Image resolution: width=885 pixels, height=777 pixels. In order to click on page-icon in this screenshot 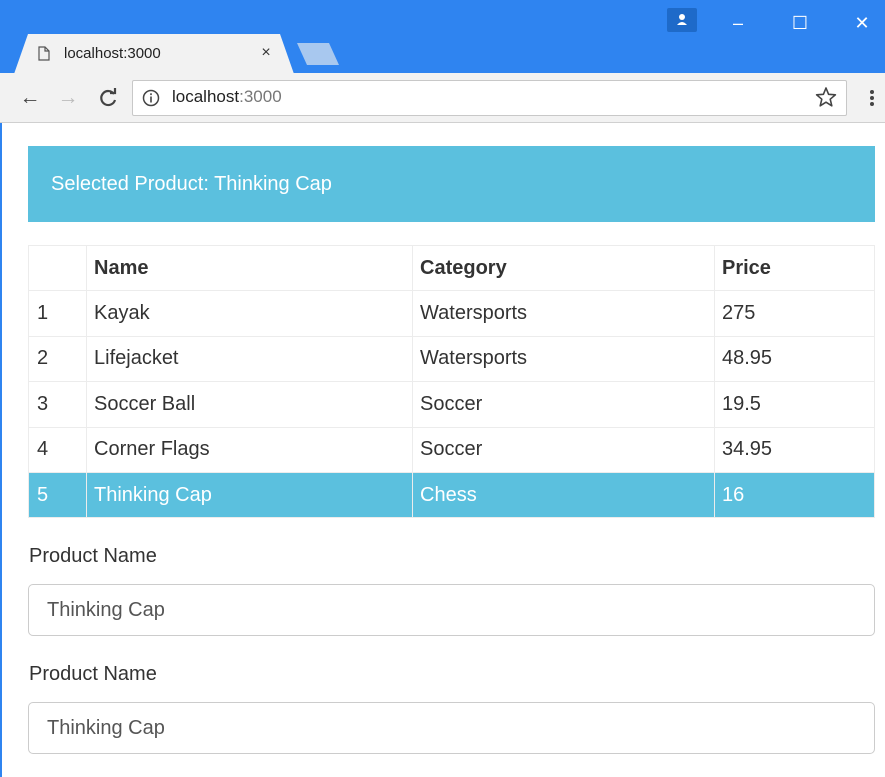, I will do `click(44, 53)`.